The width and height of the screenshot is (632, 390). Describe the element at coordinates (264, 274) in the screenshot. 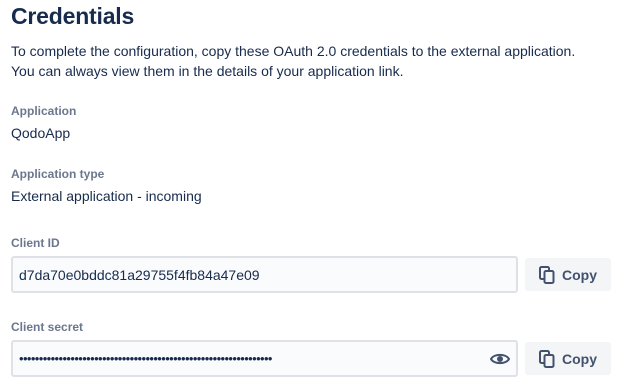

I see `client-id-field: d7da70e0bddc81a29755f4fb84a47e09` at that location.